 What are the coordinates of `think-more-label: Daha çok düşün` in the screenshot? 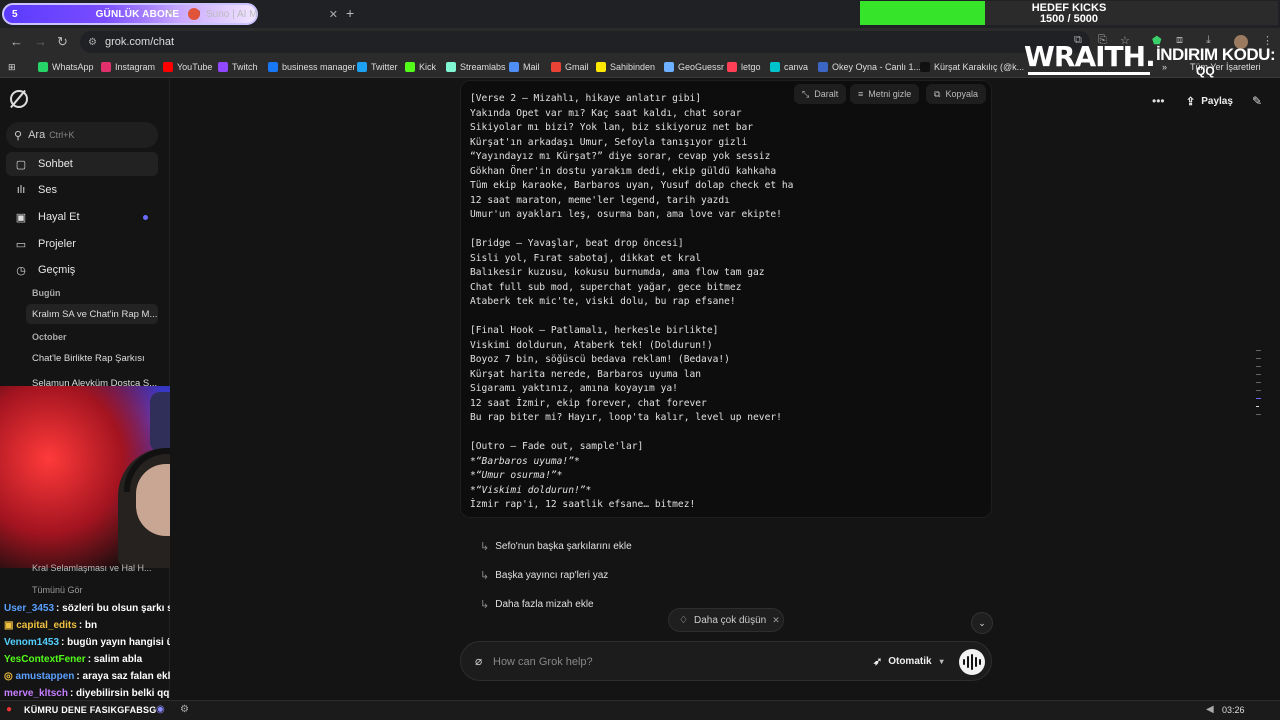 It's located at (730, 620).